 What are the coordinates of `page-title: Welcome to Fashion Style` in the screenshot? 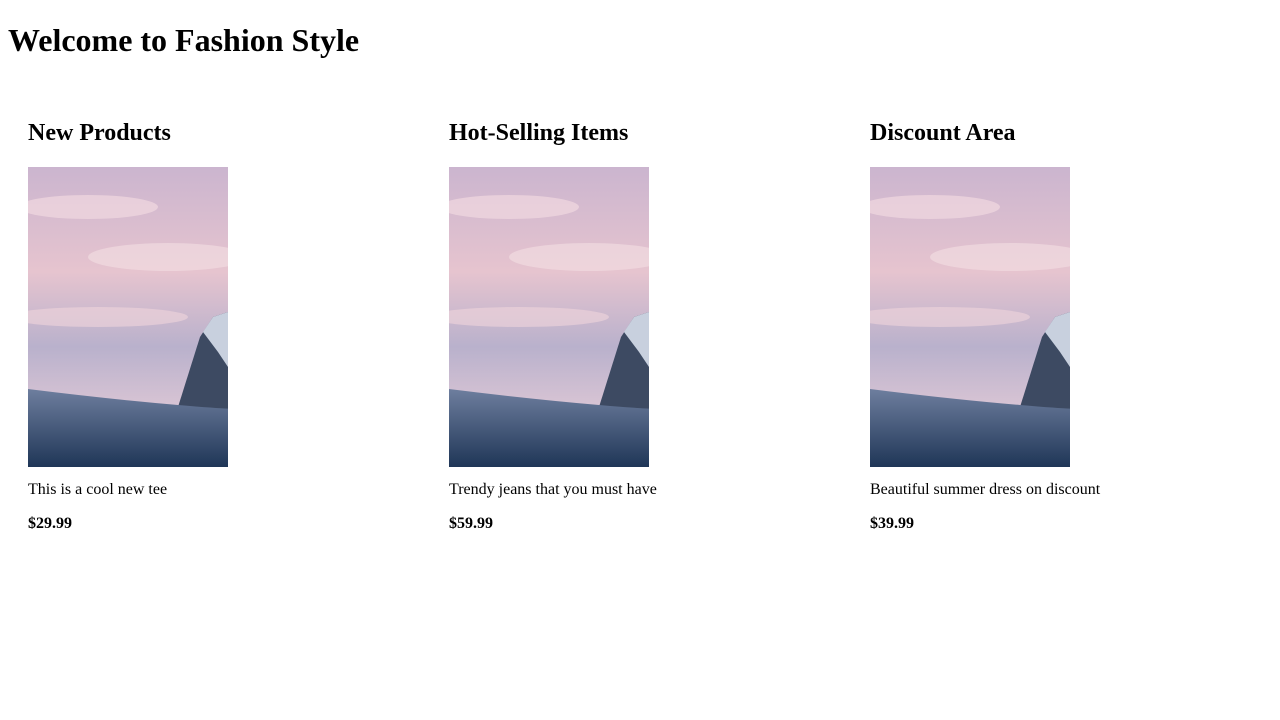 It's located at (184, 40).